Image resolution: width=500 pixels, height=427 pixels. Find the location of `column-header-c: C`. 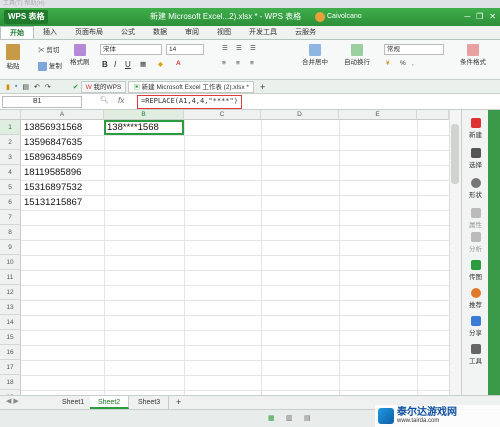

column-header-c: C is located at coordinates (222, 115).